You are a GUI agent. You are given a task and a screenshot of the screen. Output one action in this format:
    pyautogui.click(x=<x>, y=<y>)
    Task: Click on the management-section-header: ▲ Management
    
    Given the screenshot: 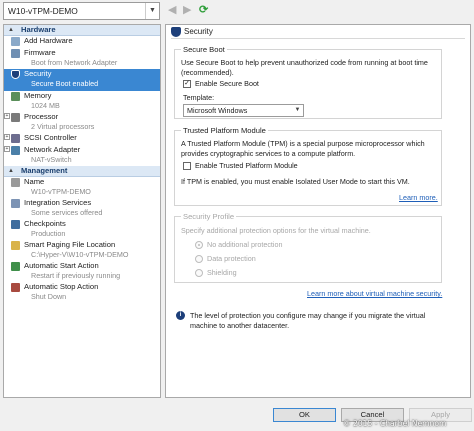 What is the action you would take?
    pyautogui.click(x=82, y=171)
    